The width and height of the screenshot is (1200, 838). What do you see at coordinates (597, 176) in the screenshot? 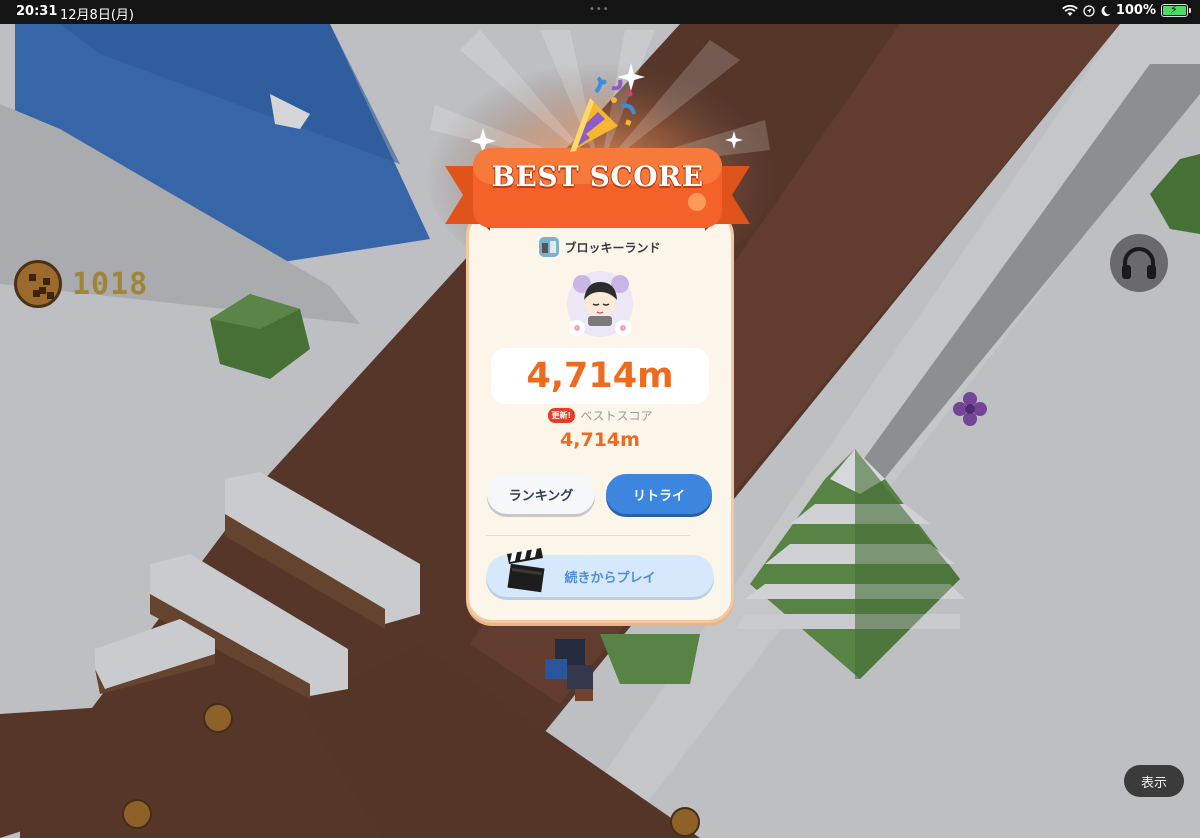
I see `banner-title: BEST SCORE` at bounding box center [597, 176].